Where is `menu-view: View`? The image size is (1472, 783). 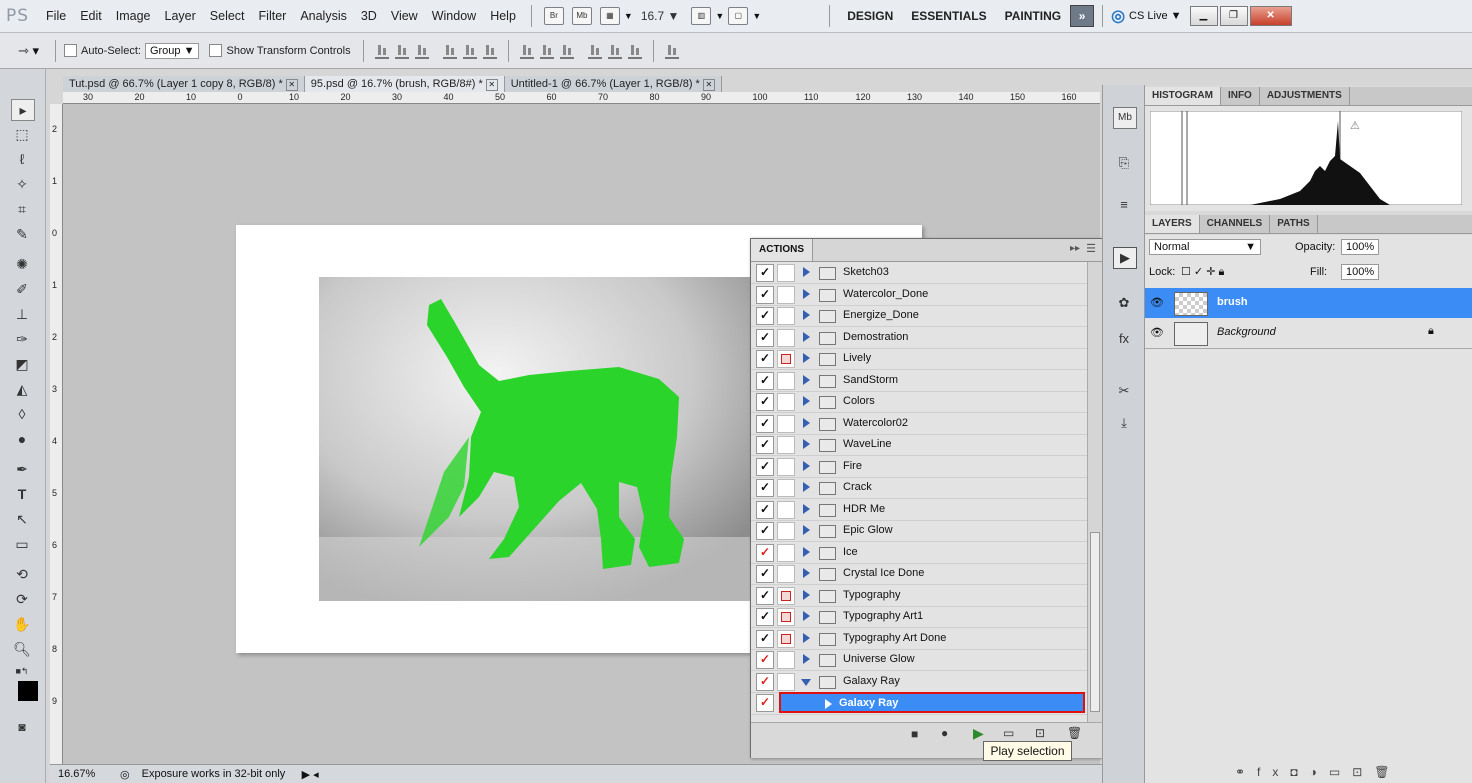 menu-view: View is located at coordinates (404, 16).